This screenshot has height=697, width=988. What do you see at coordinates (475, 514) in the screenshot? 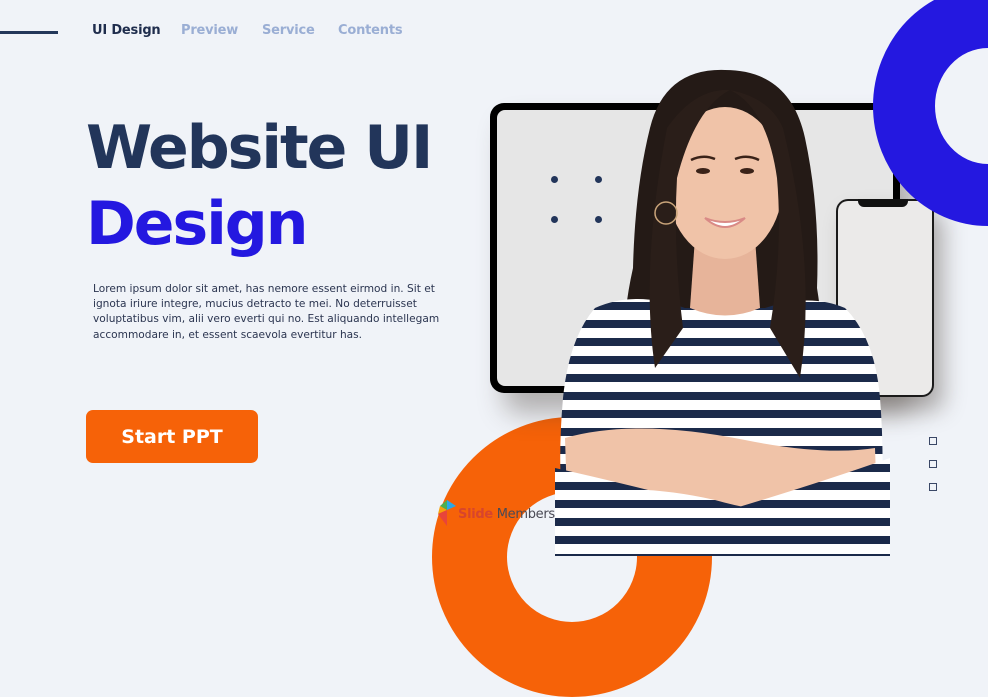
I see `logo-brand-bold: Slide` at bounding box center [475, 514].